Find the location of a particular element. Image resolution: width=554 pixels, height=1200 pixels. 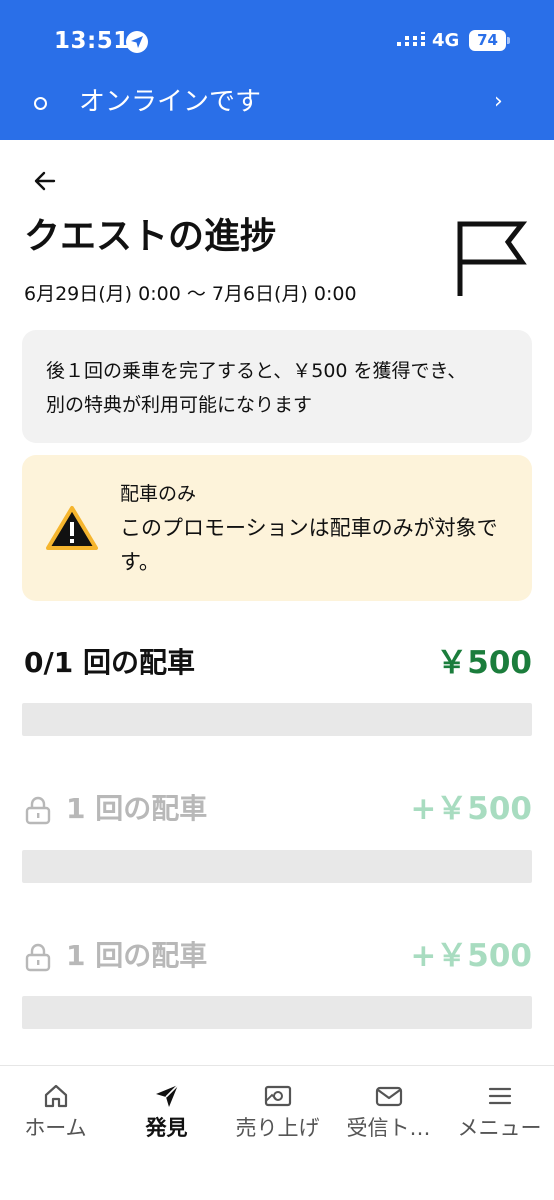

warning-body: このプロモーションは配車のみが対象です。 is located at coordinates (309, 545).